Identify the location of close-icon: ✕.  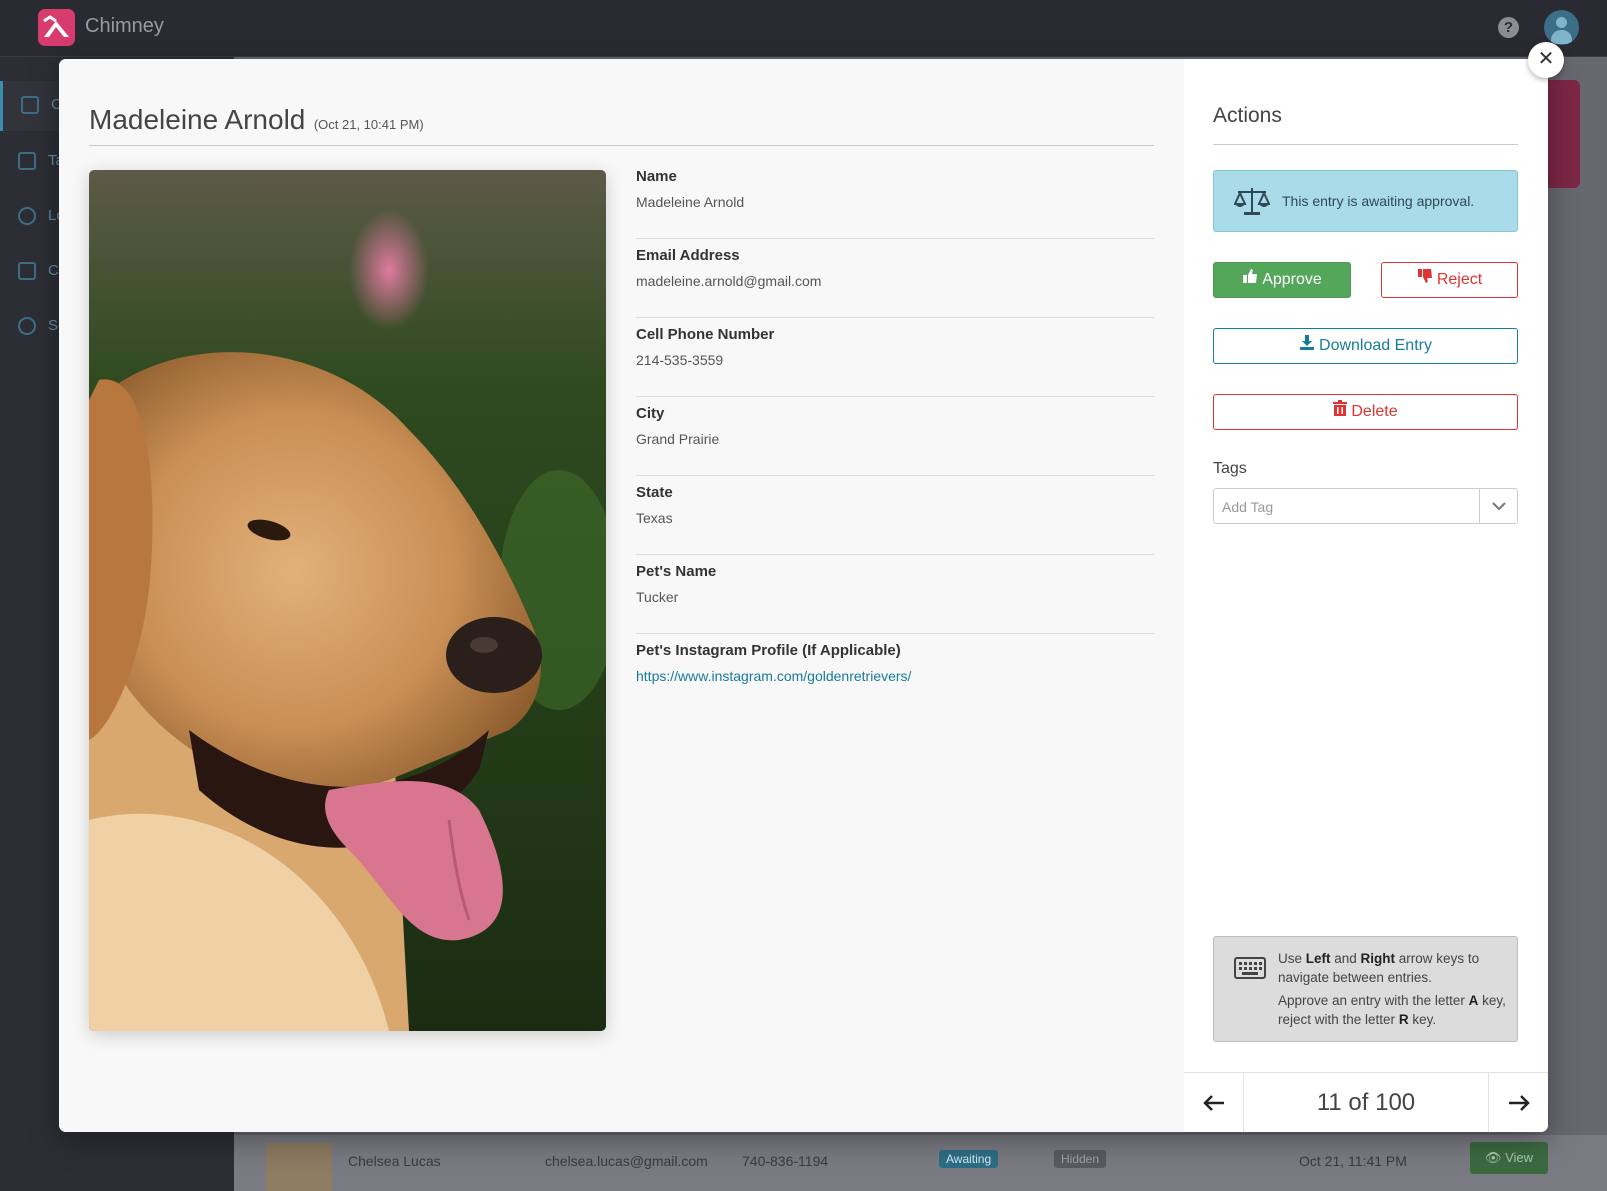
(1546, 59).